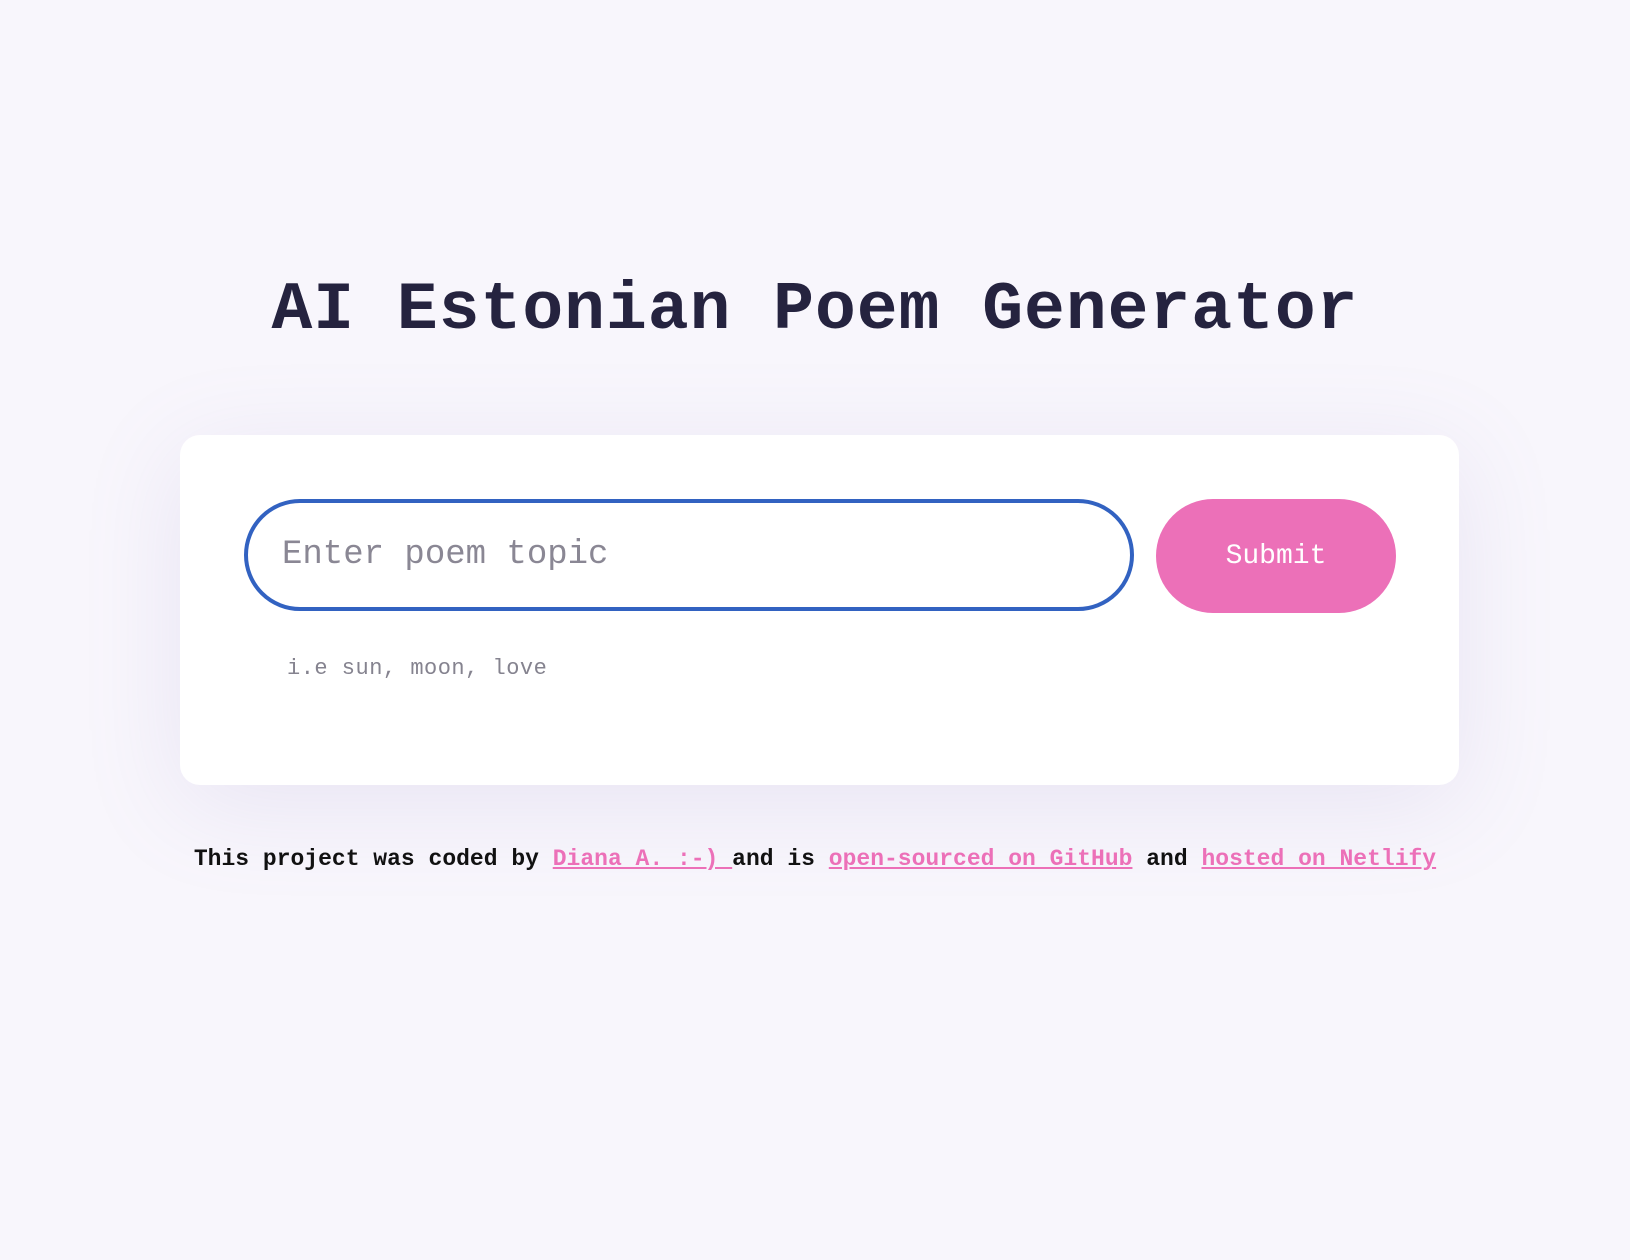 The height and width of the screenshot is (1260, 1630). Describe the element at coordinates (1276, 556) in the screenshot. I see `submit-button: Submit` at that location.